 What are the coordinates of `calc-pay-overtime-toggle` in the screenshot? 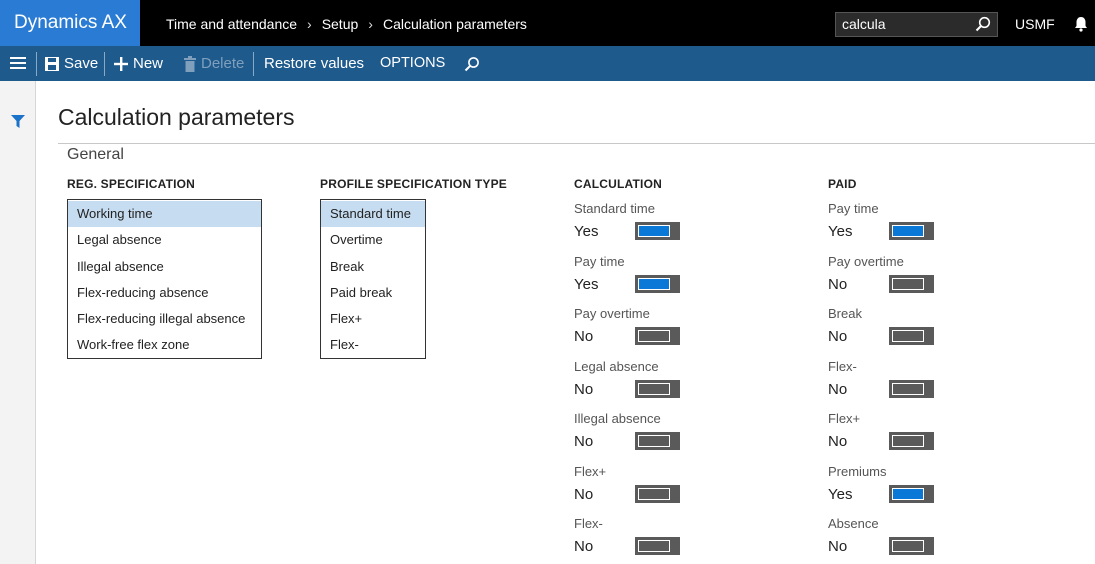 It's located at (657, 336).